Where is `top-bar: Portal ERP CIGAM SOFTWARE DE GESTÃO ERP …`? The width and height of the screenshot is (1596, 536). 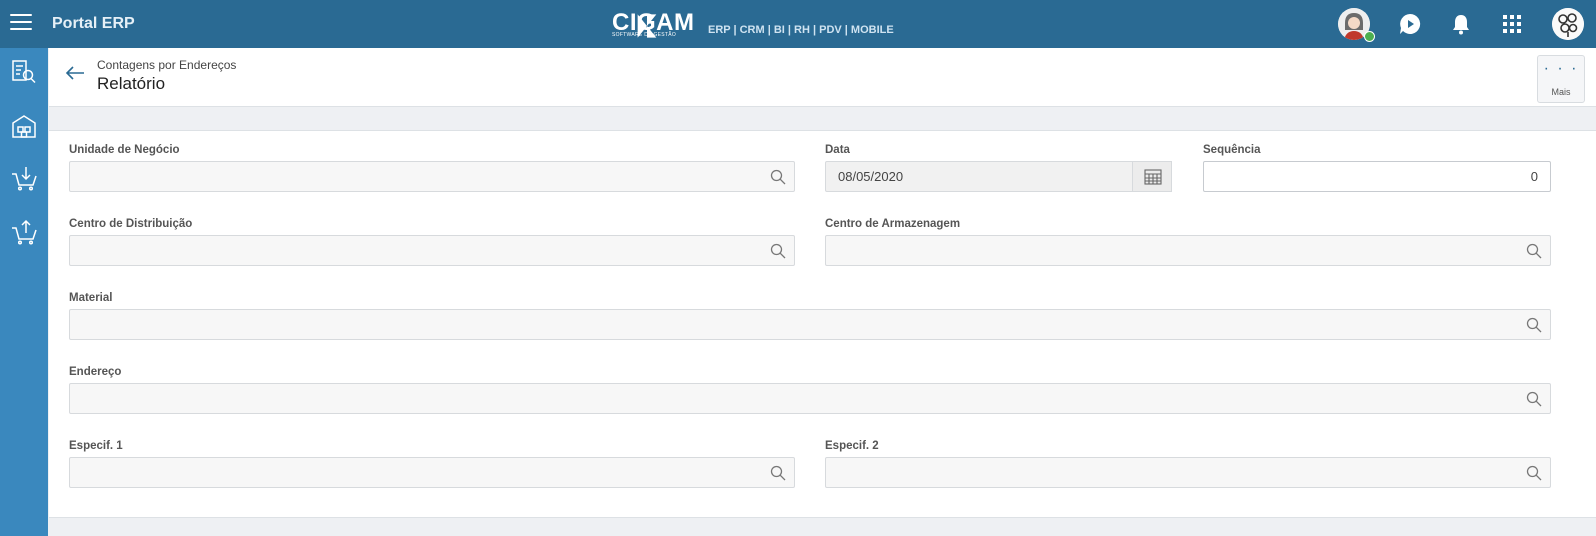 top-bar: Portal ERP CIGAM SOFTWARE DE GESTÃO ERP … is located at coordinates (798, 24).